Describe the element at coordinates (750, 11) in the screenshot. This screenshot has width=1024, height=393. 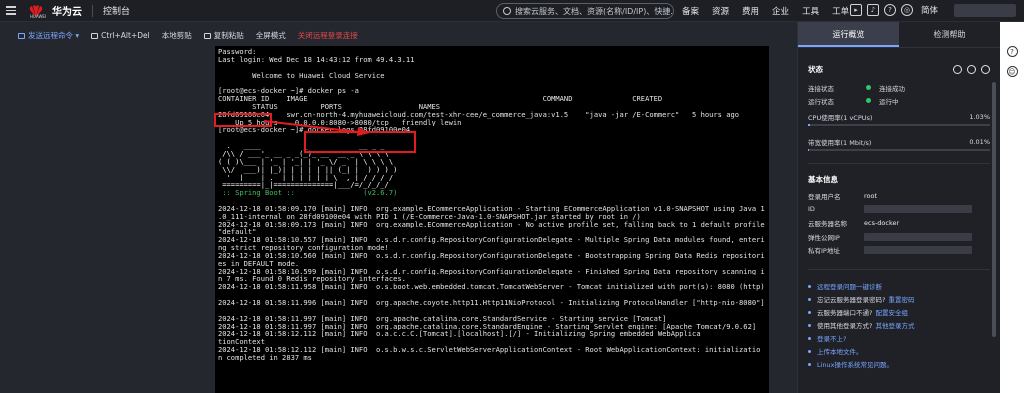
I see `nav-billing: 费用` at that location.